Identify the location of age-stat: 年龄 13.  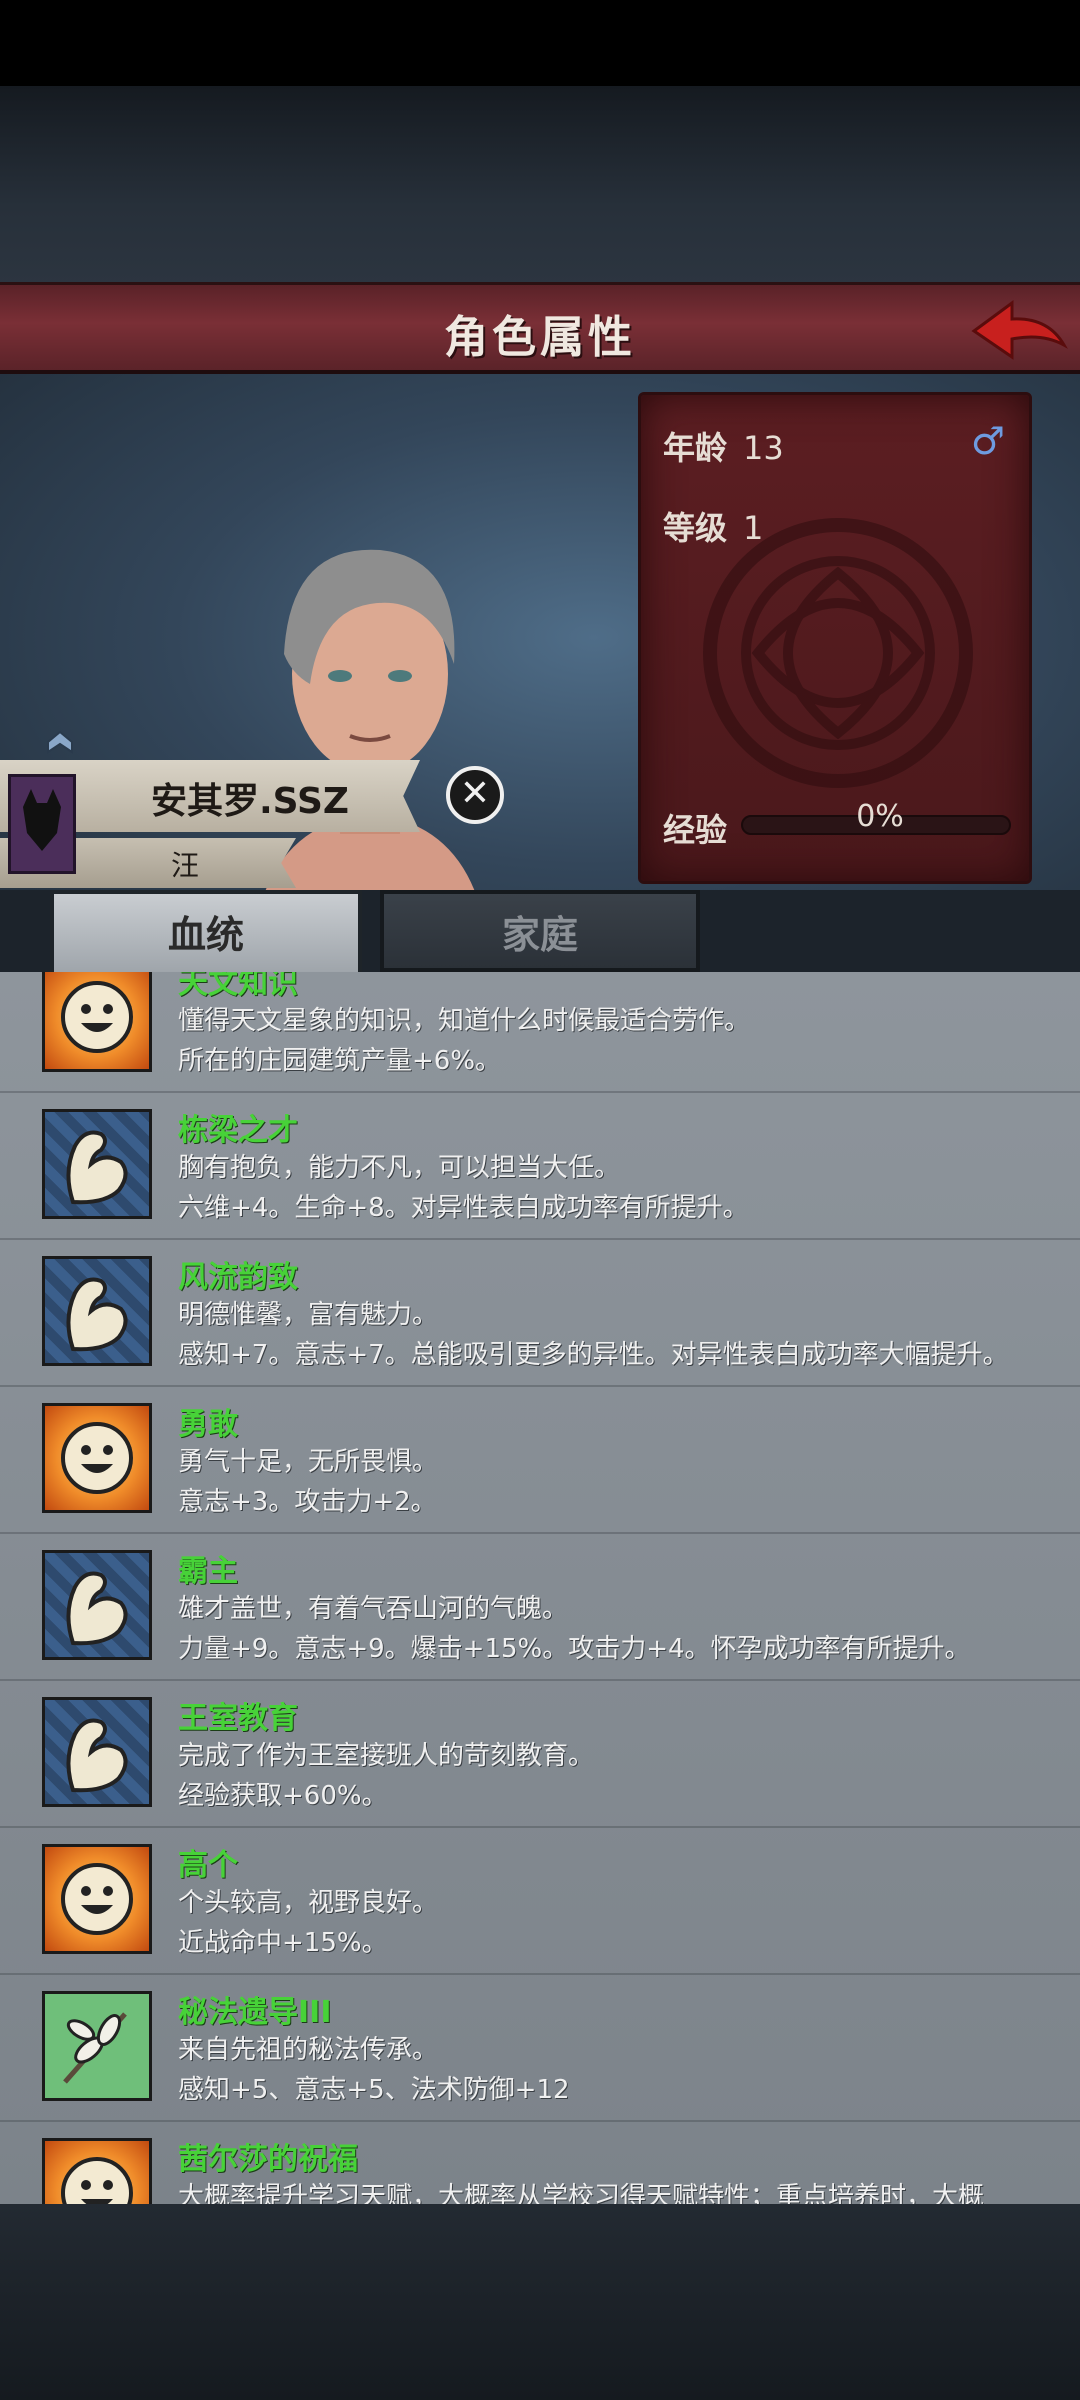
(723, 446).